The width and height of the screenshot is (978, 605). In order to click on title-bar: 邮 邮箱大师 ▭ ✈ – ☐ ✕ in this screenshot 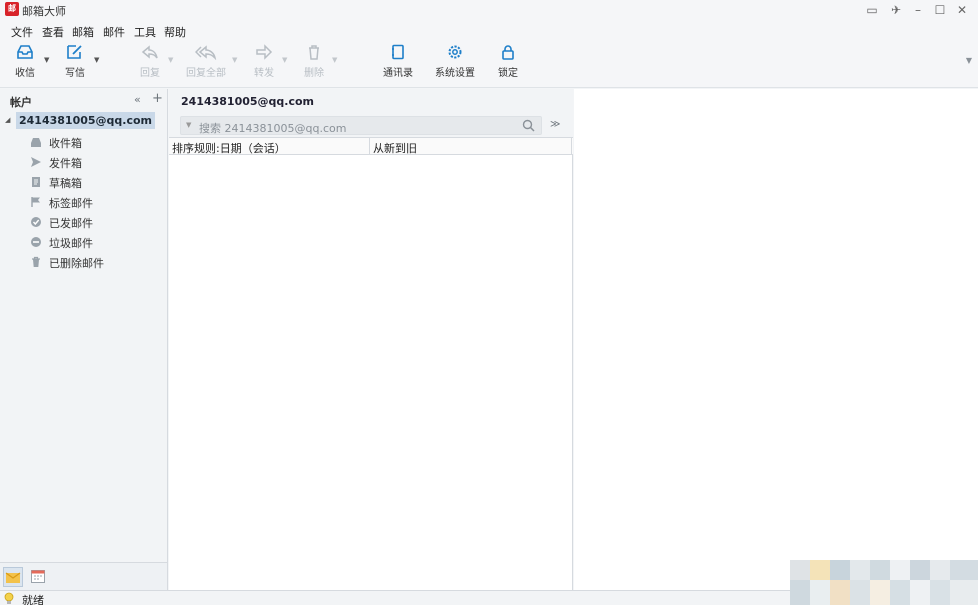, I will do `click(489, 10)`.